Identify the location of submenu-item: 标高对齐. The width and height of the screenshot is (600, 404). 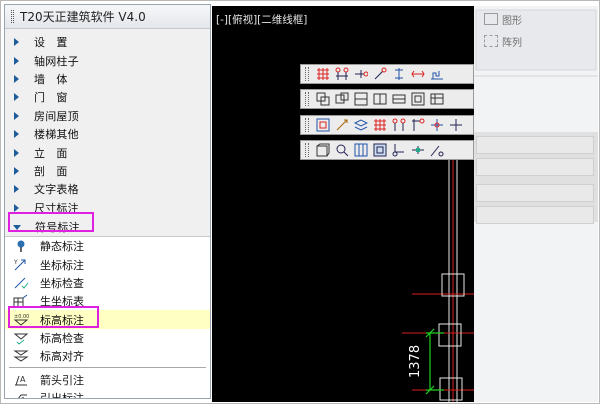
(107, 356).